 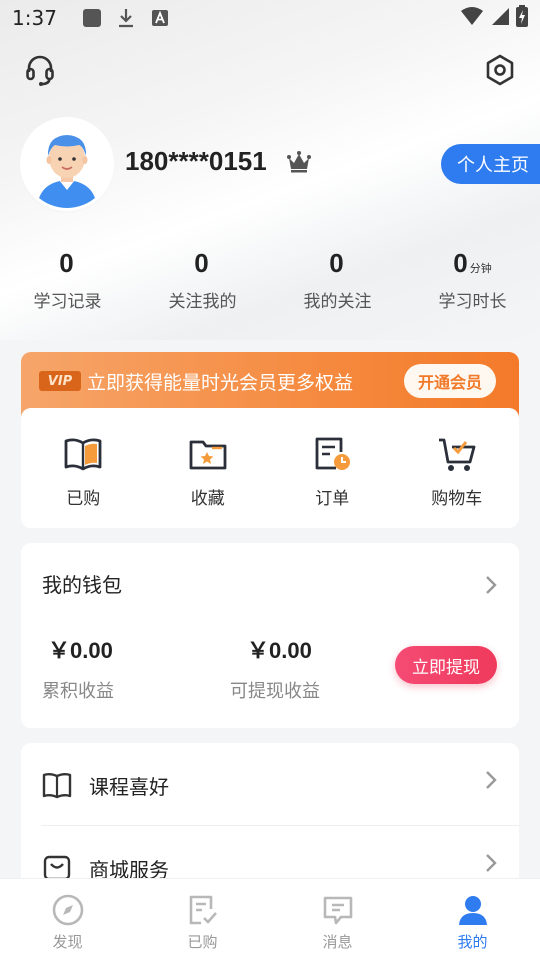 What do you see at coordinates (196, 161) in the screenshot?
I see `username: 180****0151` at bounding box center [196, 161].